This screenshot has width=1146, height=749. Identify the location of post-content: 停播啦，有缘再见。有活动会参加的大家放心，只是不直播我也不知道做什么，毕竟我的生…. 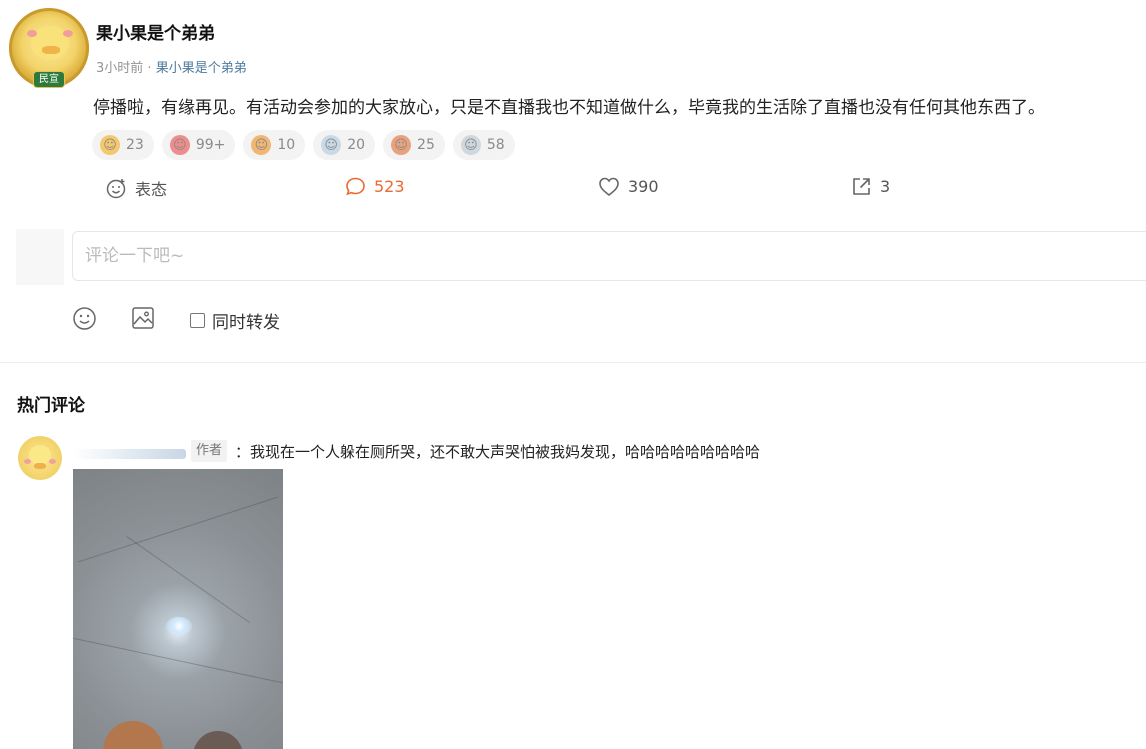
(569, 108).